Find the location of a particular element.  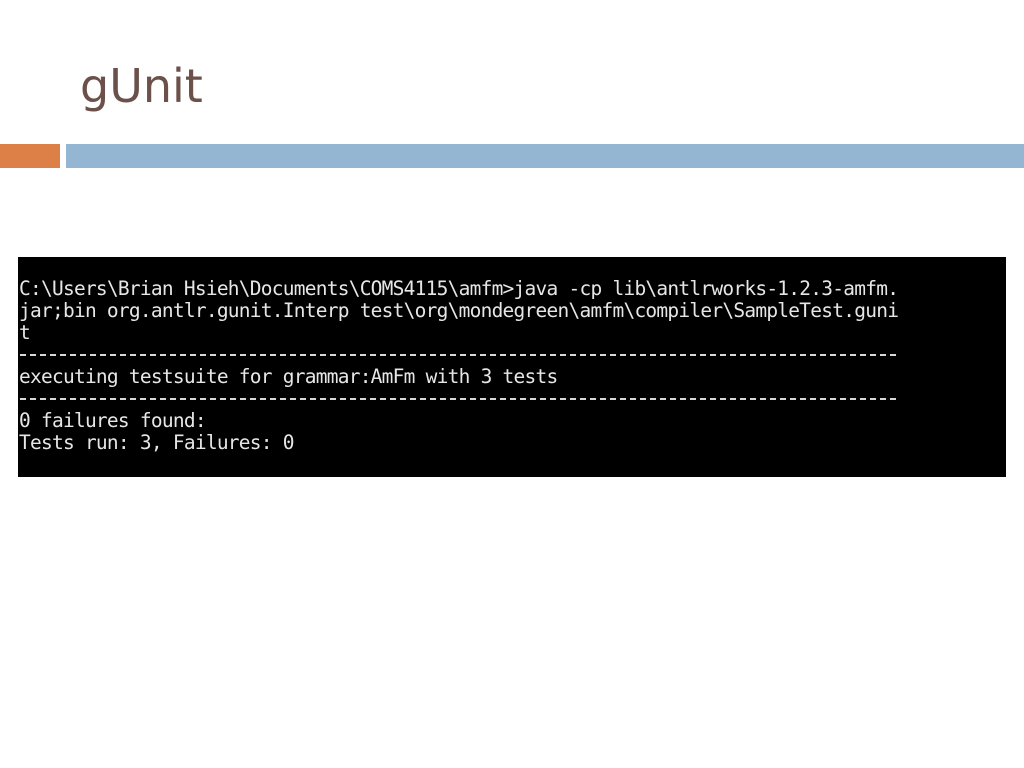

console-line: t is located at coordinates (25, 332).